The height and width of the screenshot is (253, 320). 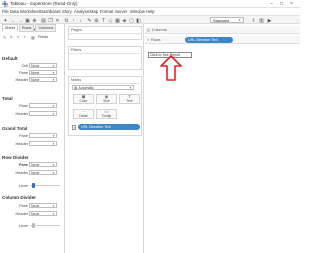 I want to click on shading-icon: ◐, so click(x=25, y=37).